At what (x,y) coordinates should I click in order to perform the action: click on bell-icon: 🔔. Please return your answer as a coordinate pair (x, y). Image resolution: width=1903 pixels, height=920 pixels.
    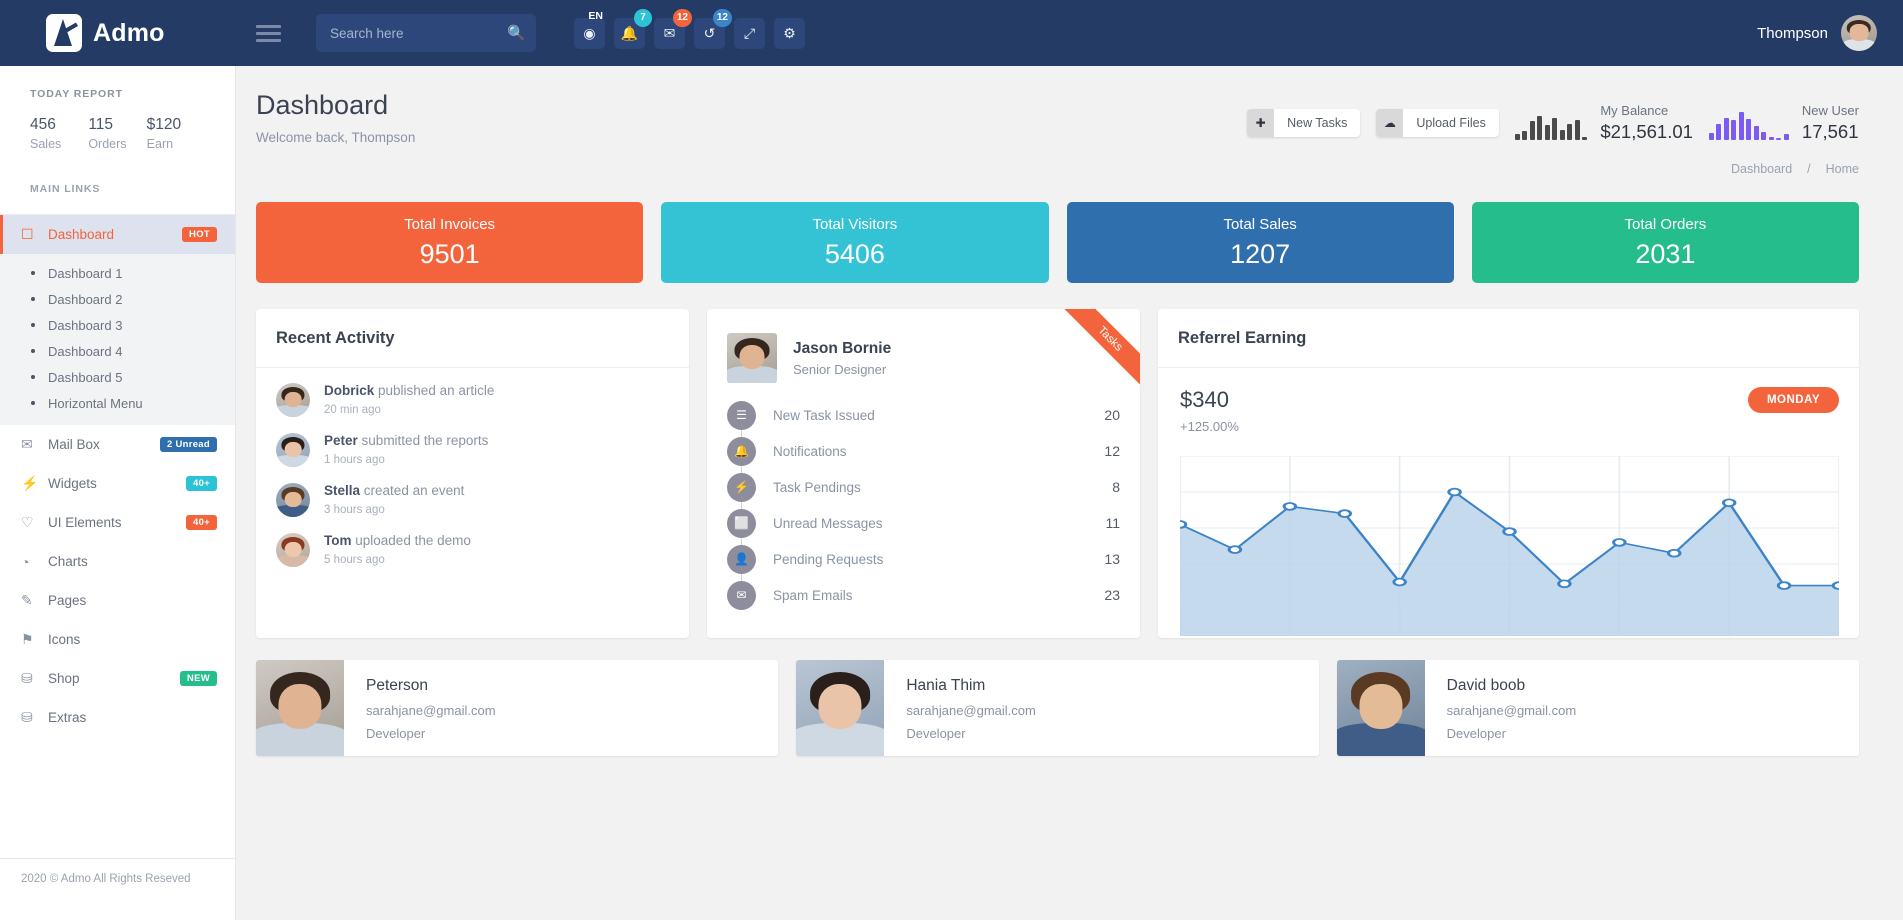
    Looking at the image, I should click on (741, 451).